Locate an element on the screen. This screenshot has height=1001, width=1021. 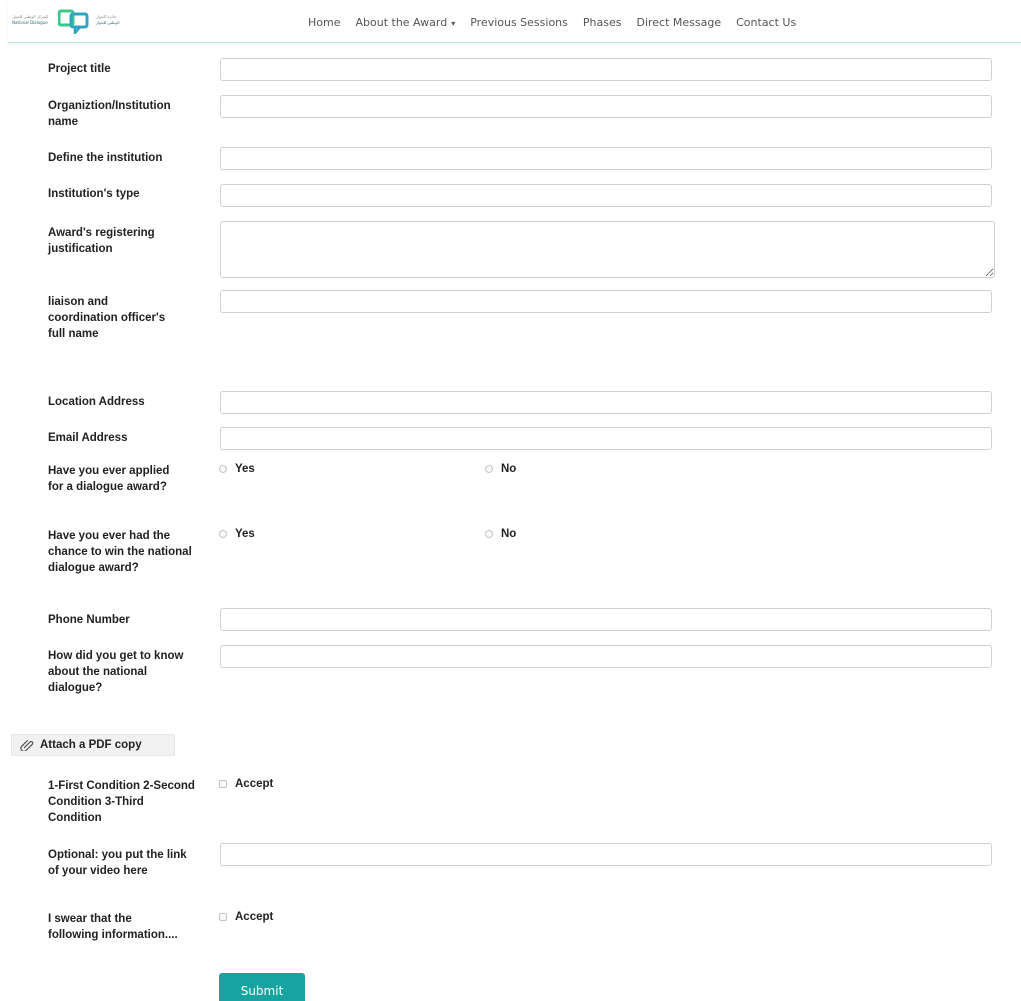
define-institution-input is located at coordinates (606, 158).